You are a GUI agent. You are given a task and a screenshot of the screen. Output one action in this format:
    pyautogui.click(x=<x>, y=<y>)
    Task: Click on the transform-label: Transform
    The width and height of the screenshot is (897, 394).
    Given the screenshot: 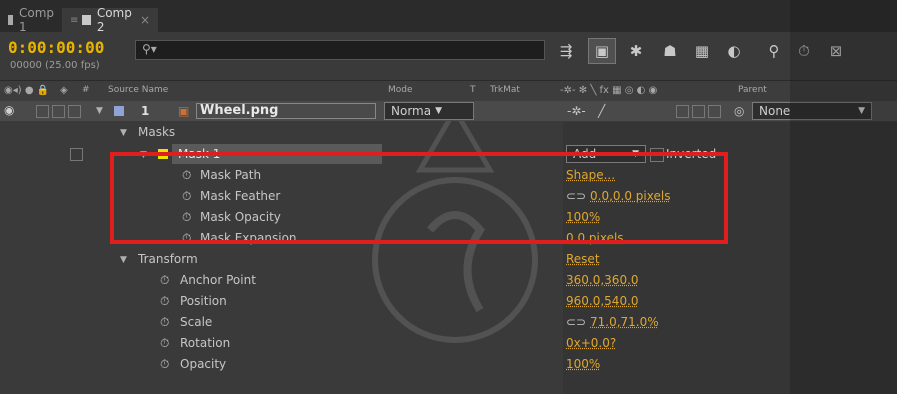 What is the action you would take?
    pyautogui.click(x=168, y=259)
    